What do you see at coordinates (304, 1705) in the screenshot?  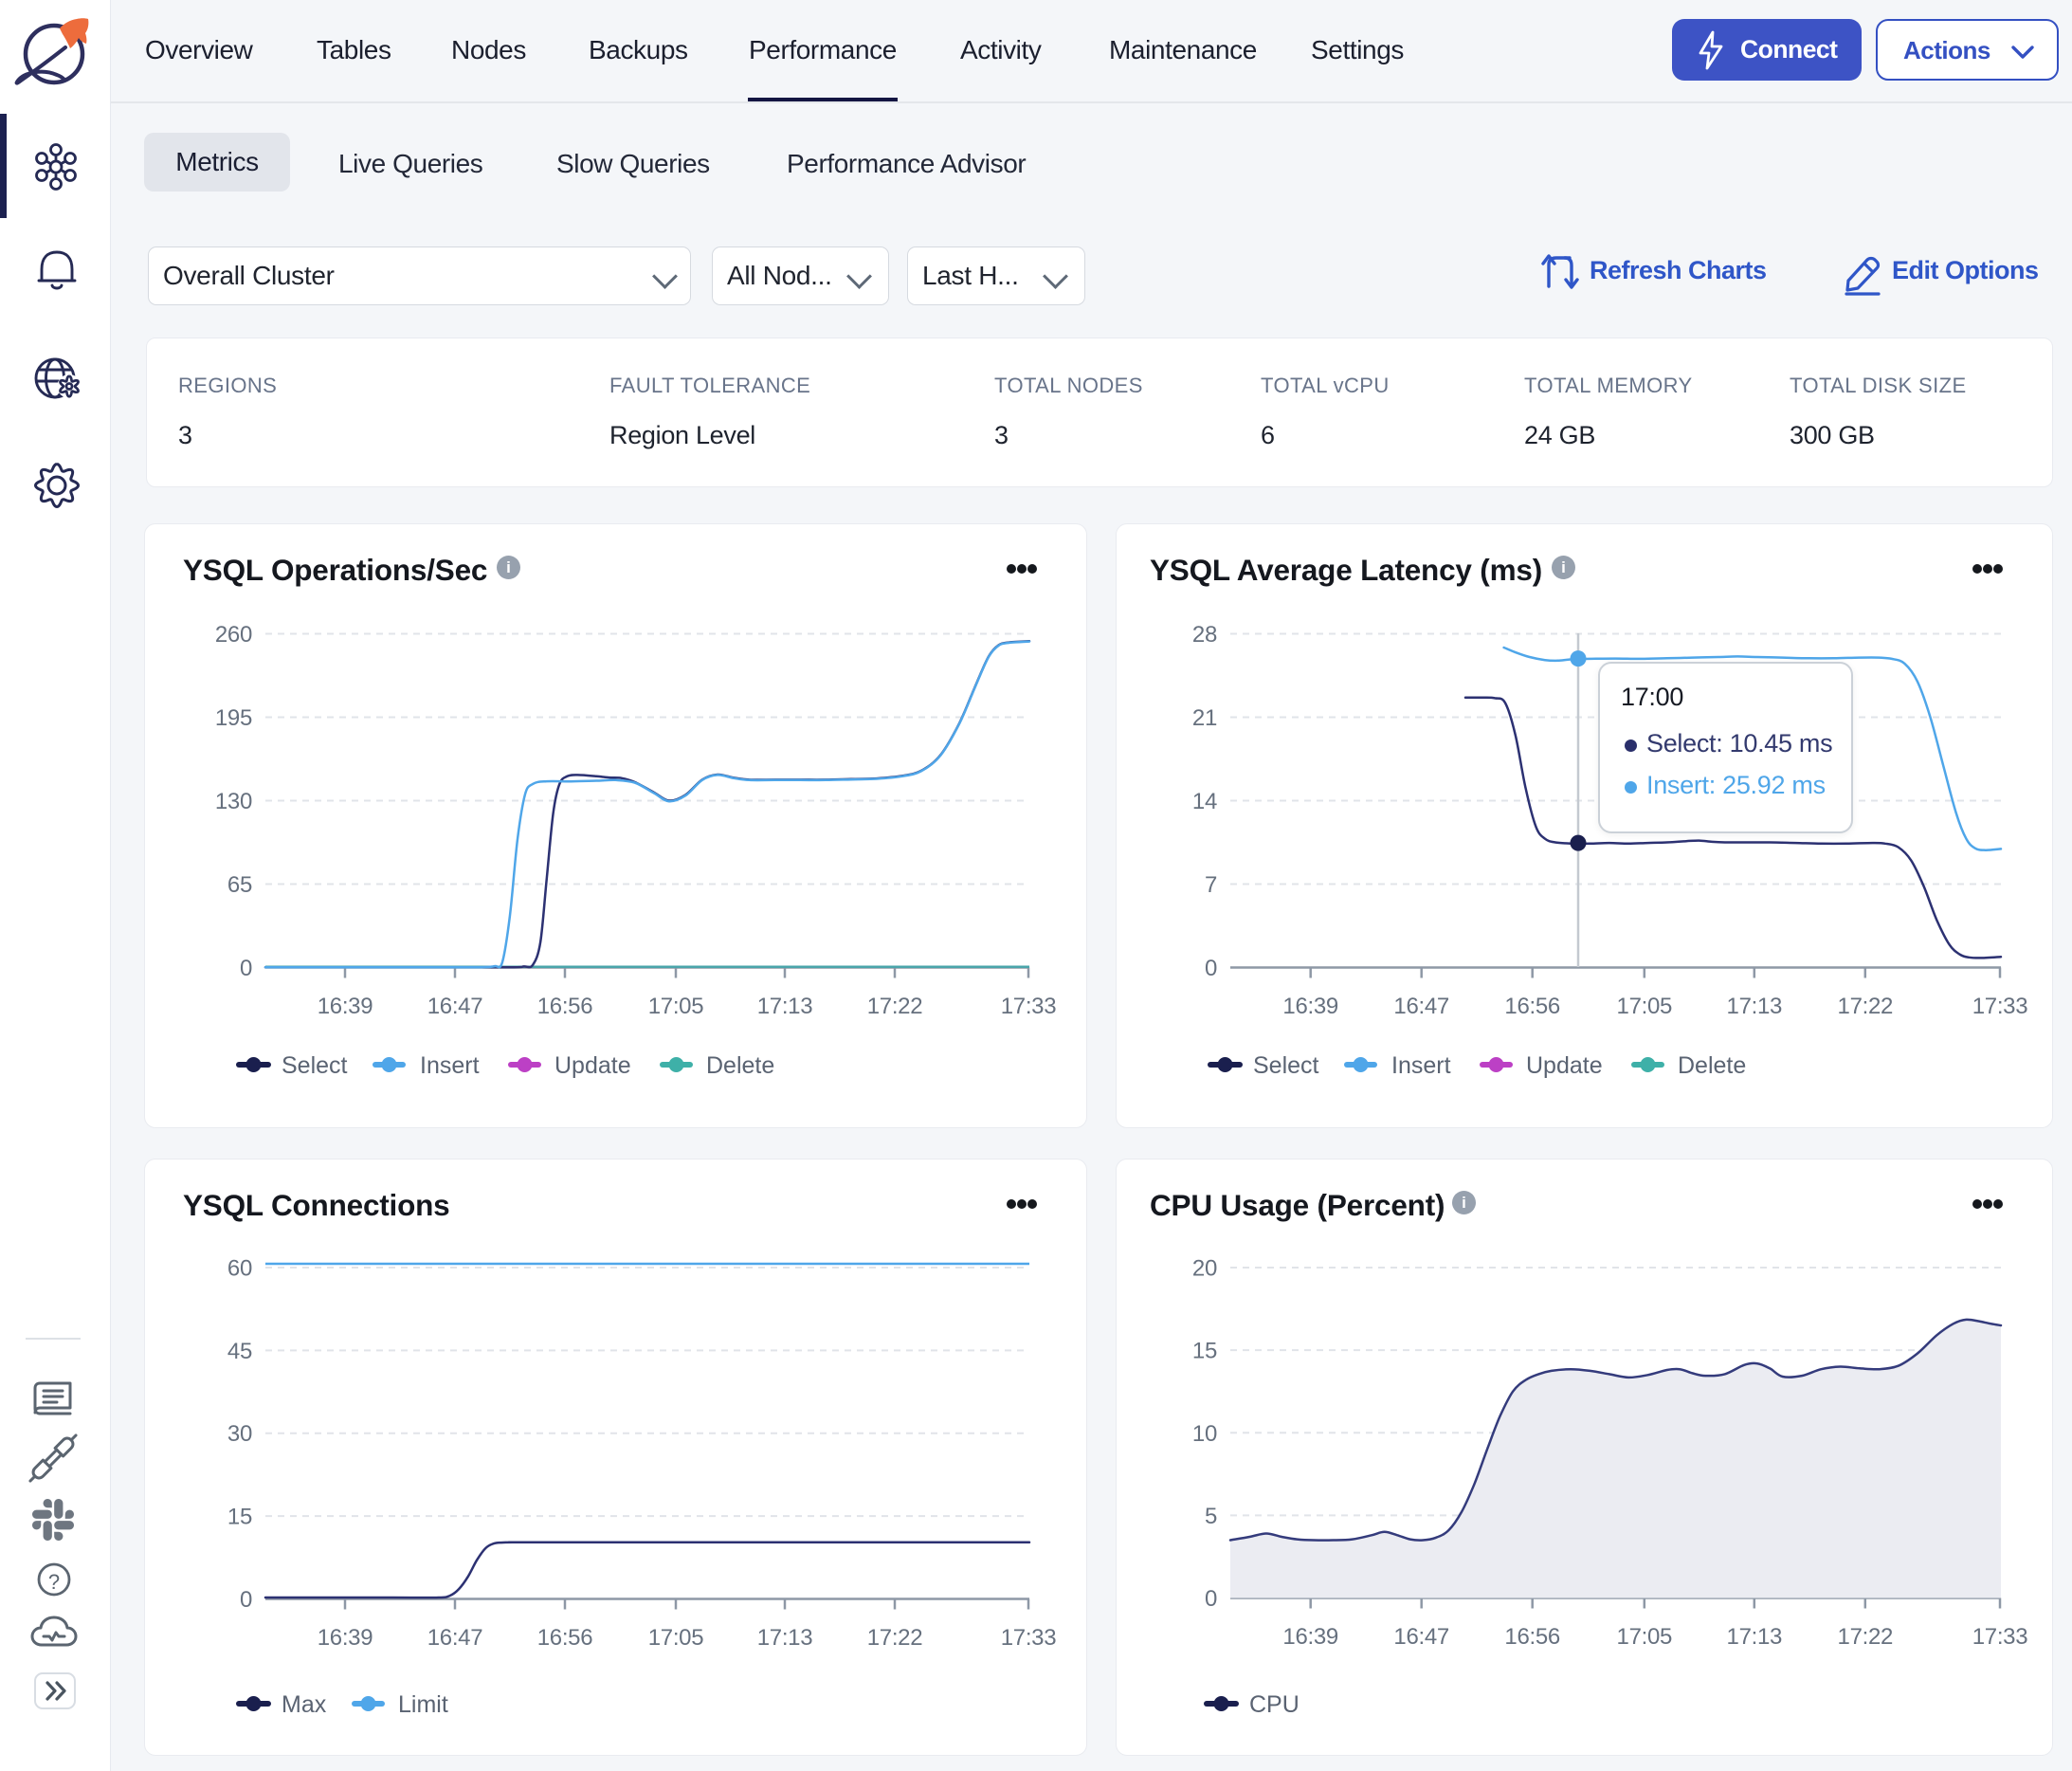 I see `svg-text: Max` at bounding box center [304, 1705].